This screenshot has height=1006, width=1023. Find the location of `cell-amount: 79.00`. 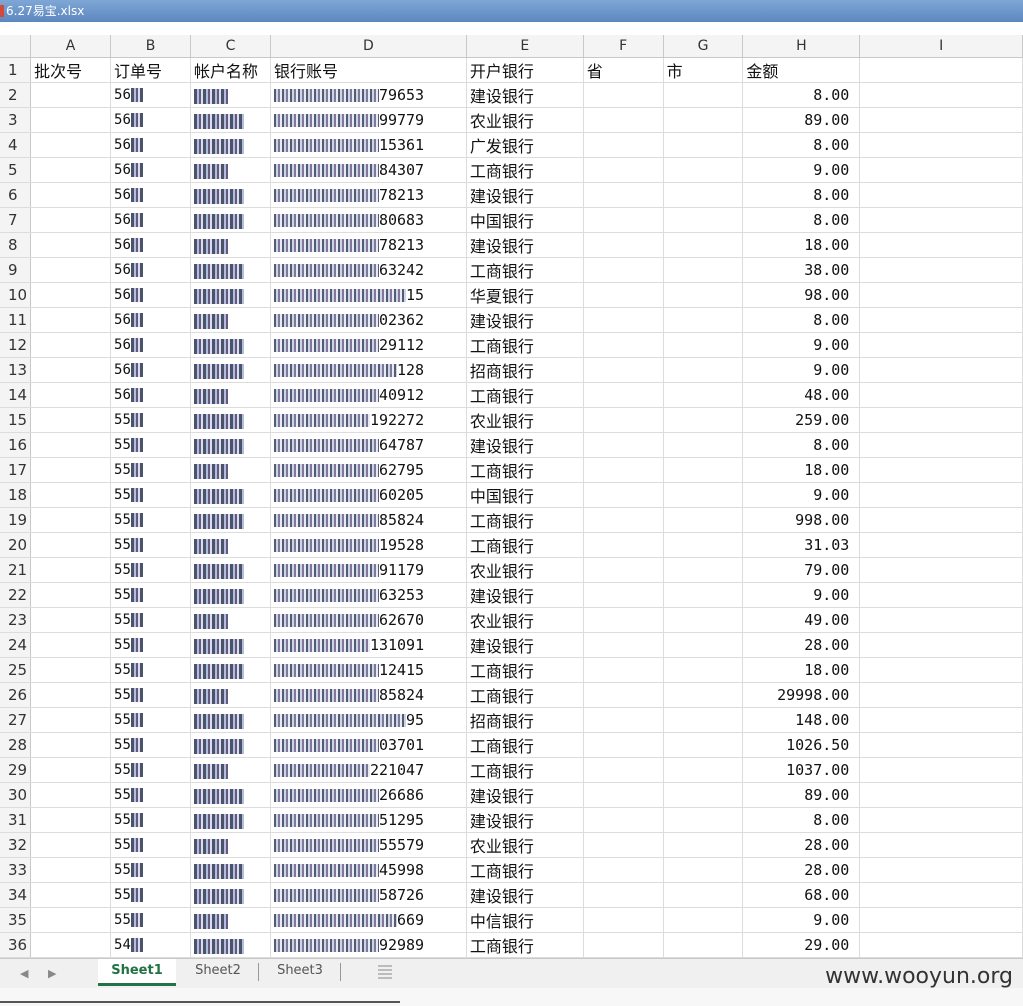

cell-amount: 79.00 is located at coordinates (801, 570).